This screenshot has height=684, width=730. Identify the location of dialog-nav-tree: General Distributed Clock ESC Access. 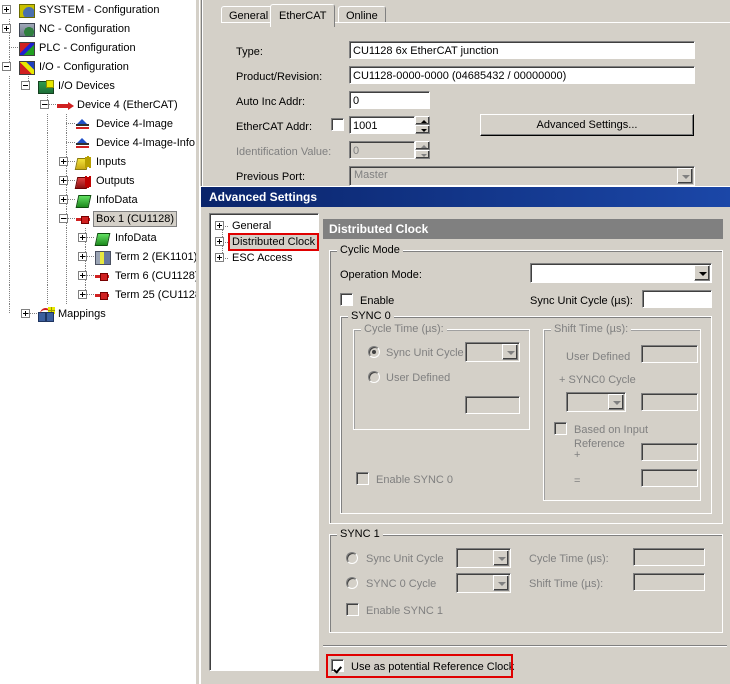
(264, 442).